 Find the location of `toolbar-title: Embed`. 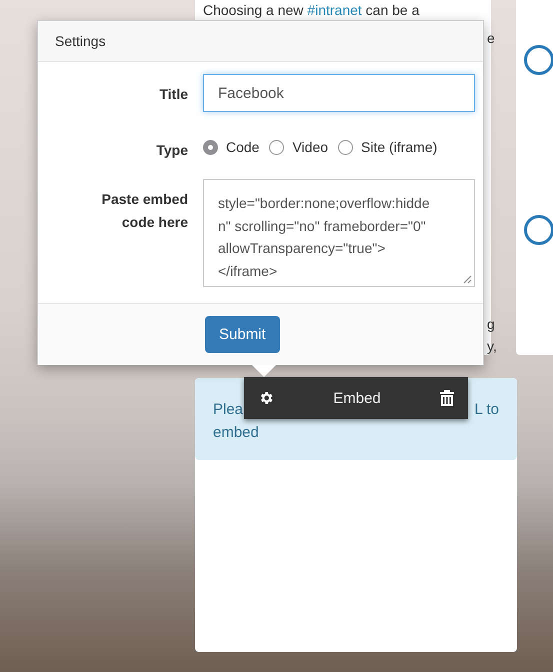

toolbar-title: Embed is located at coordinates (357, 398).